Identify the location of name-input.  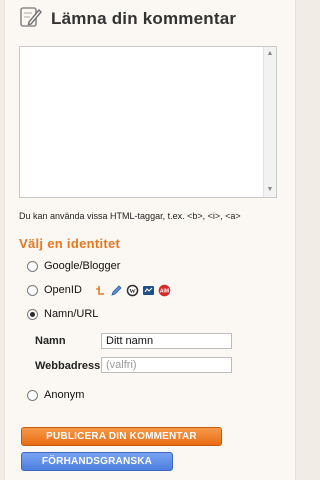
(166, 341).